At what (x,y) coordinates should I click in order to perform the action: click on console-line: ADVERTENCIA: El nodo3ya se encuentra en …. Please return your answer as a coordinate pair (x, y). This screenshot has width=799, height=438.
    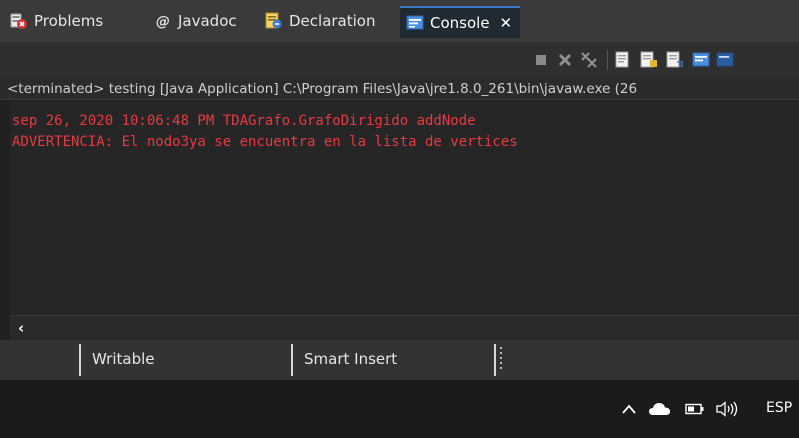
    Looking at the image, I should click on (265, 142).